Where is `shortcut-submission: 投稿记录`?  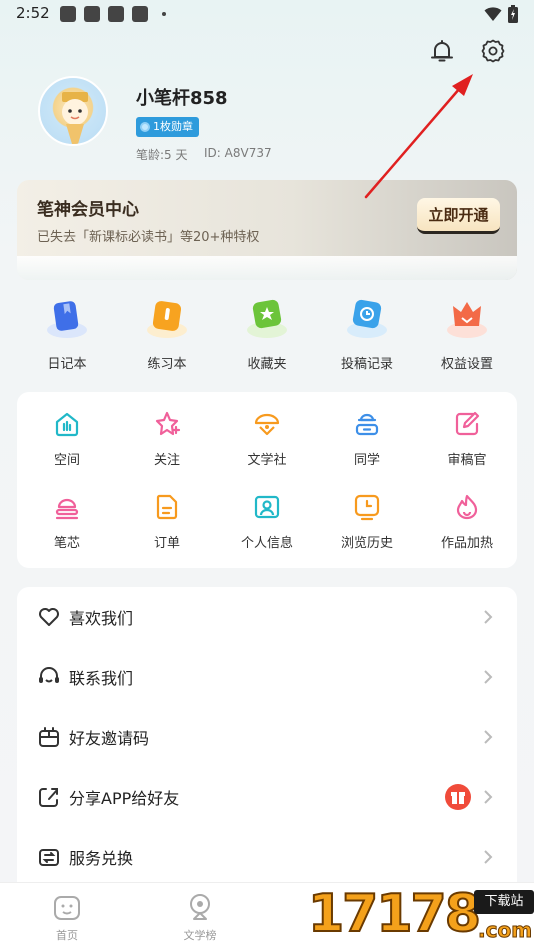 shortcut-submission: 投稿记录 is located at coordinates (367, 332).